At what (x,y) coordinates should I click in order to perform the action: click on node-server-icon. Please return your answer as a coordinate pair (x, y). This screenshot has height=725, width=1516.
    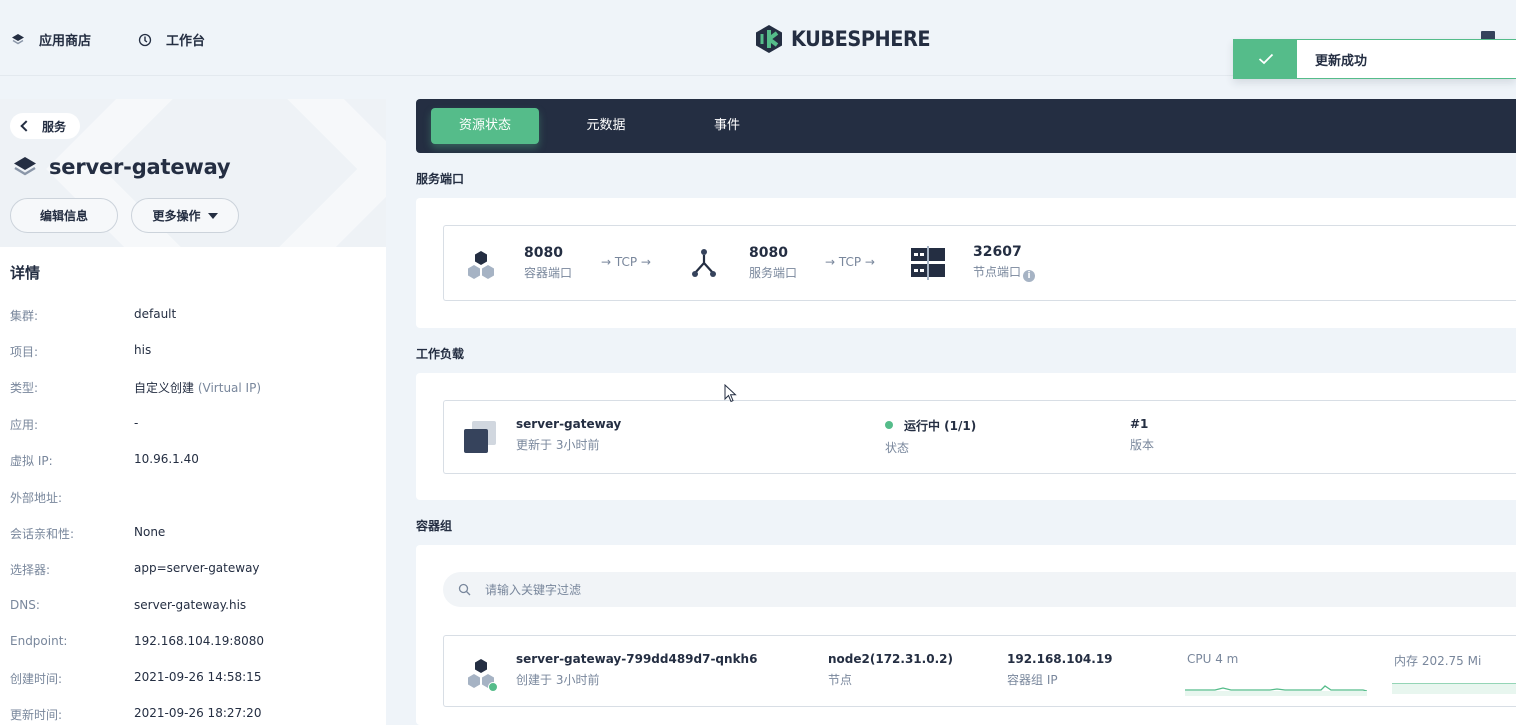
    Looking at the image, I should click on (928, 263).